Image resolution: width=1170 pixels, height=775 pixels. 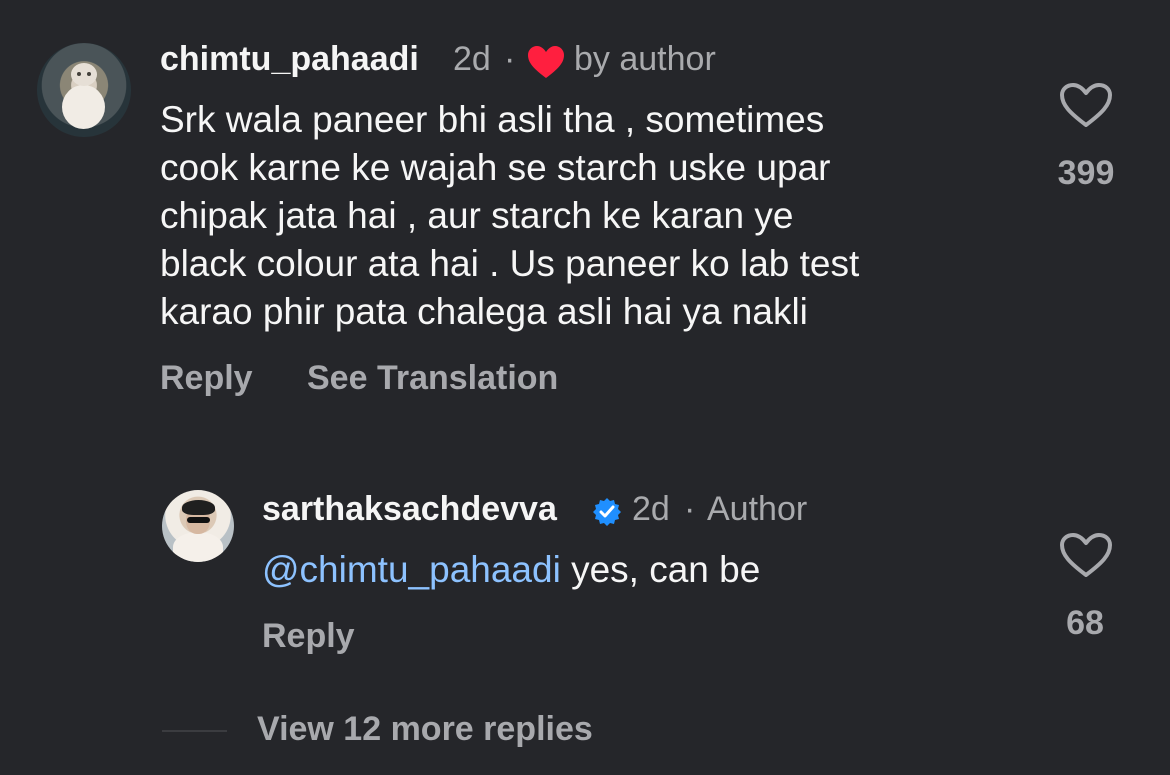 What do you see at coordinates (757, 509) in the screenshot?
I see `author-label: Author` at bounding box center [757, 509].